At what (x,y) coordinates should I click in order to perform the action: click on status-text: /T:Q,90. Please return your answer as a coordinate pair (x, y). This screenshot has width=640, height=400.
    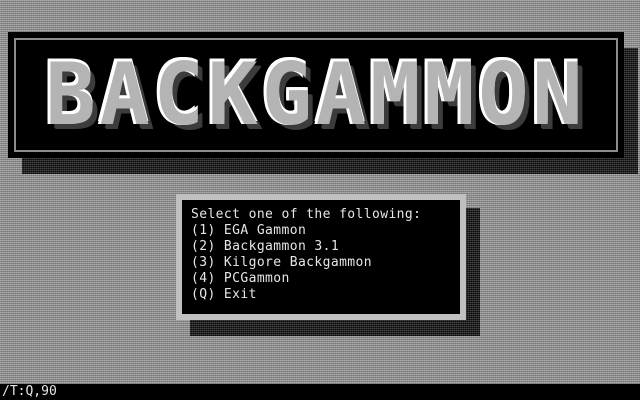
    Looking at the image, I should click on (29, 391).